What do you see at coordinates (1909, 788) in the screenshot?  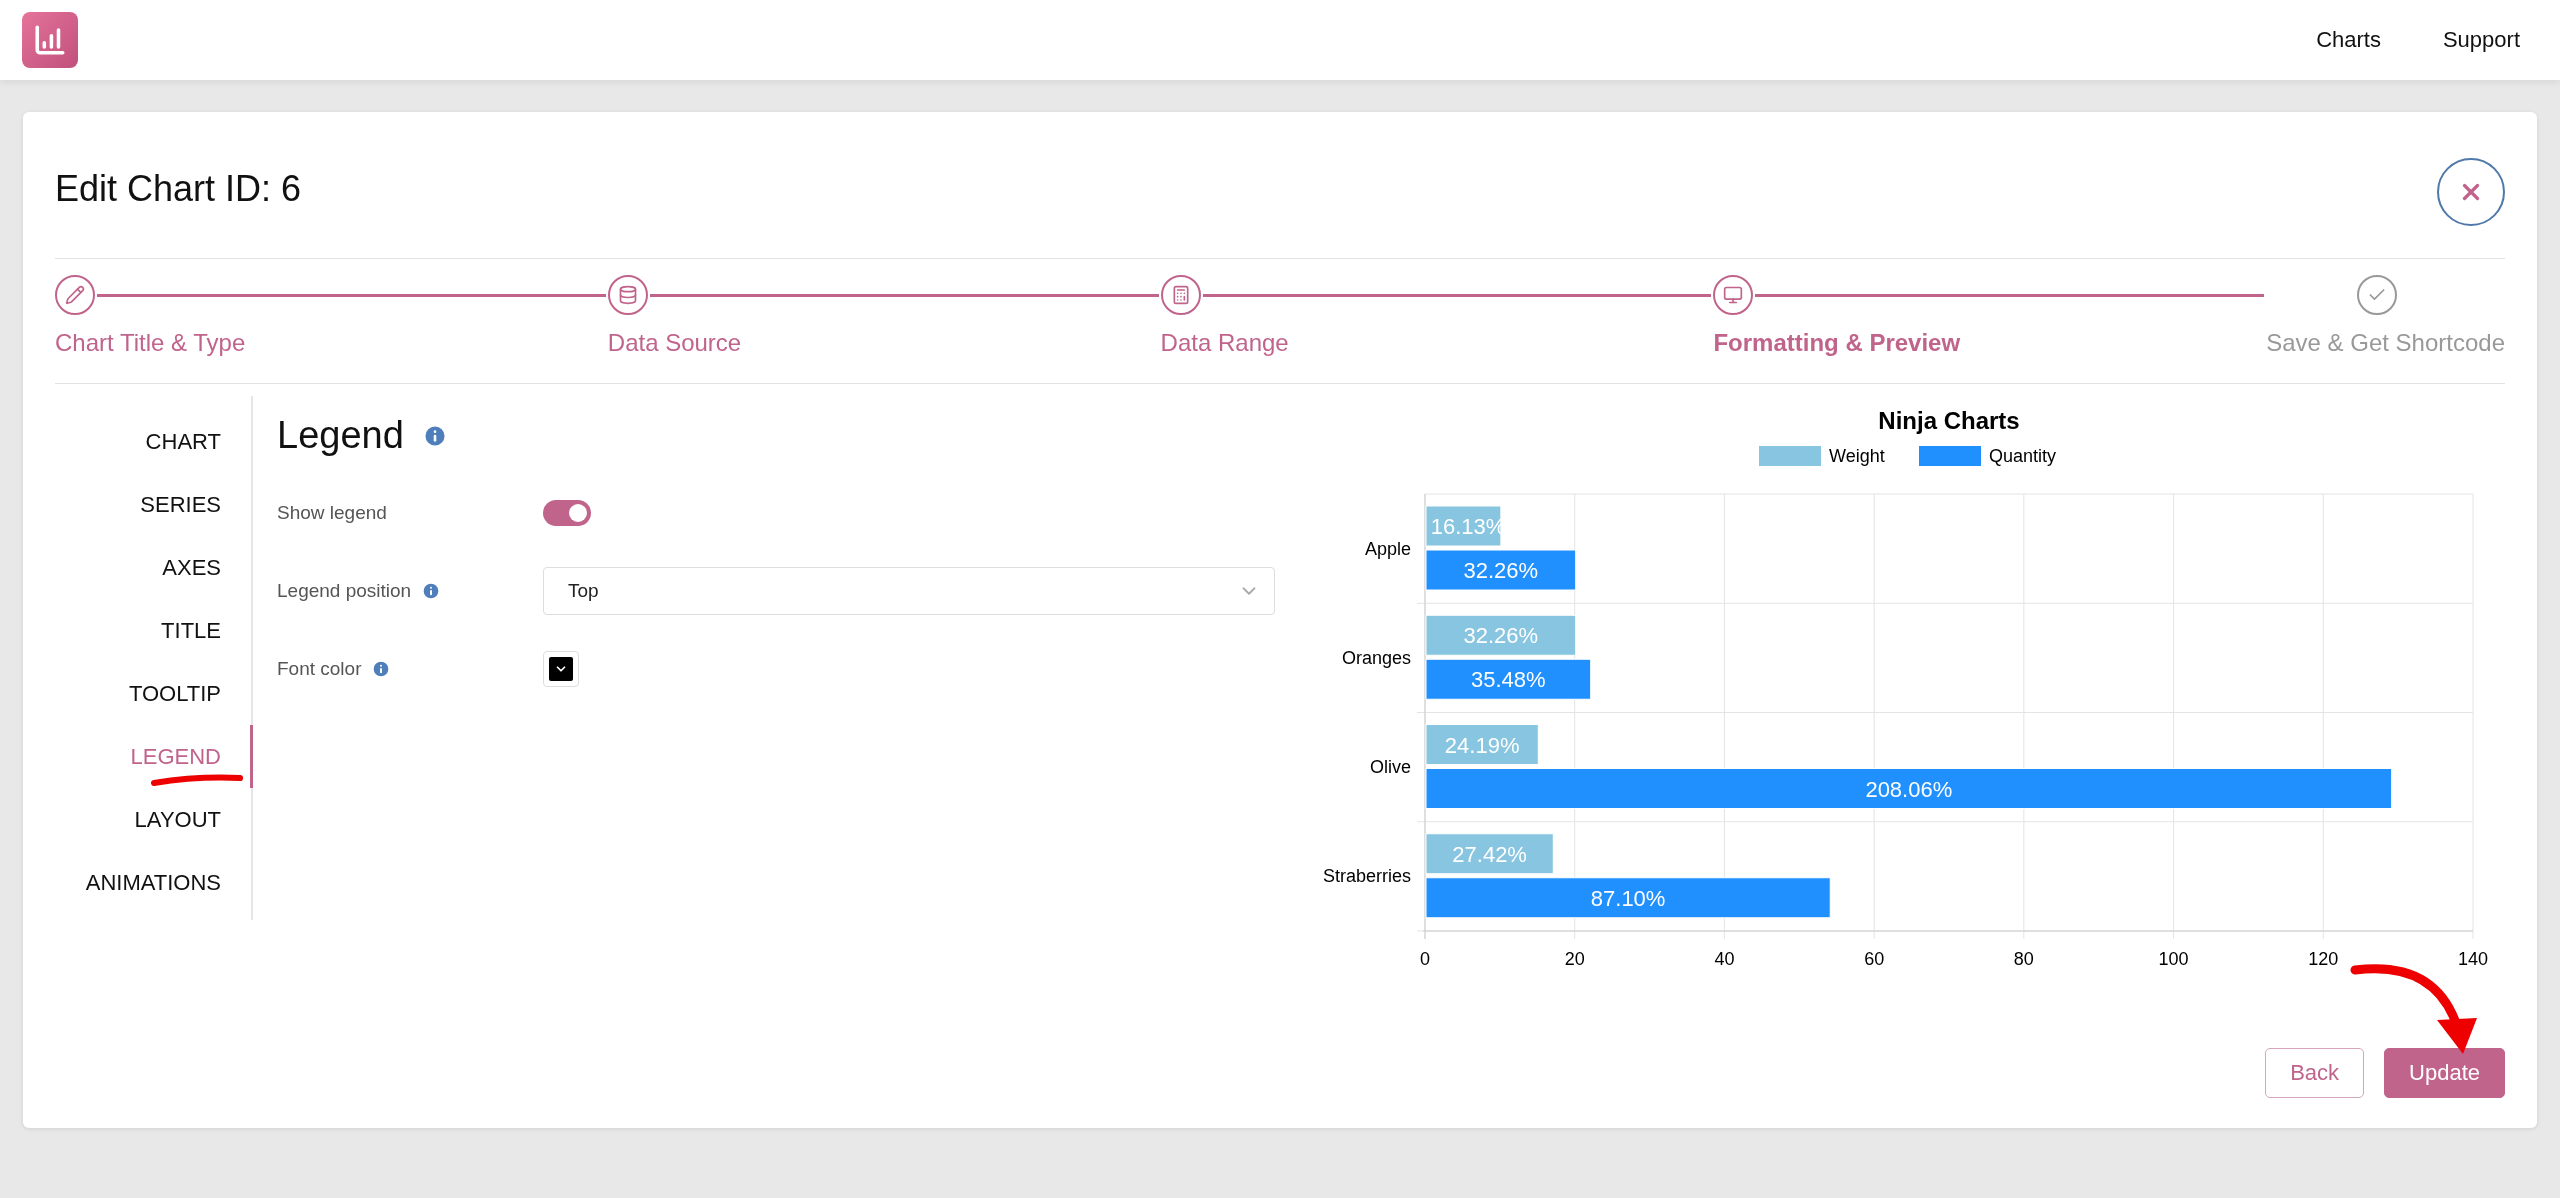 I see `bar: 208.06%` at bounding box center [1909, 788].